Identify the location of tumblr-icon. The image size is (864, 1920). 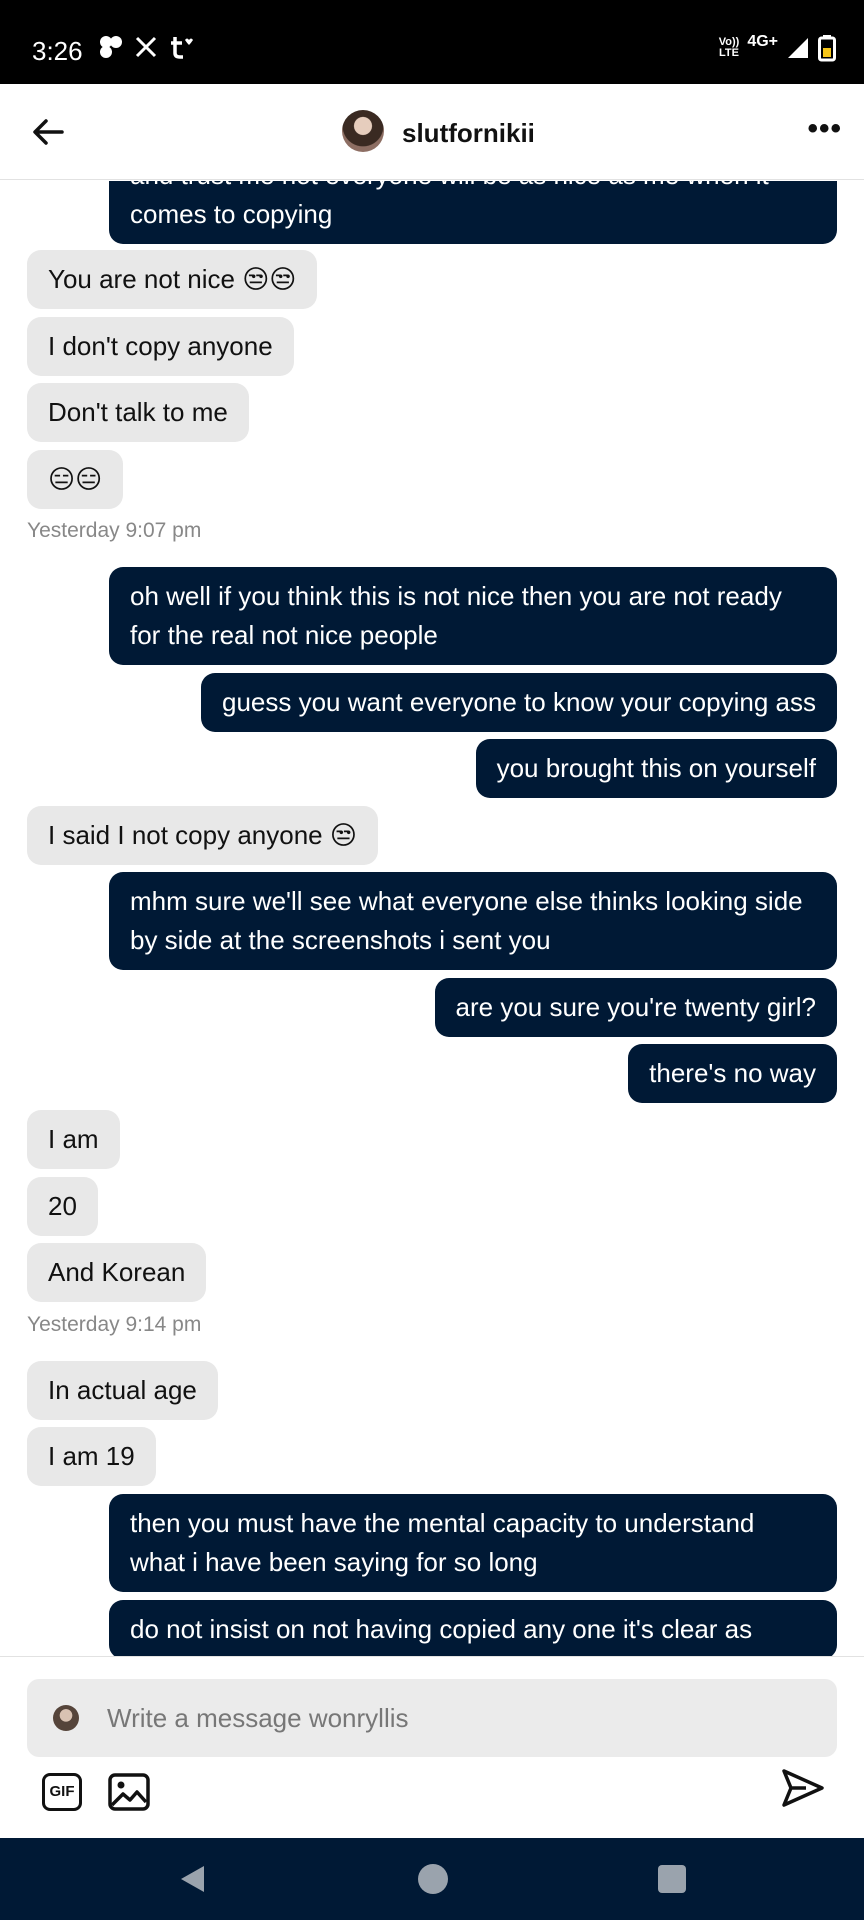
(182, 48).